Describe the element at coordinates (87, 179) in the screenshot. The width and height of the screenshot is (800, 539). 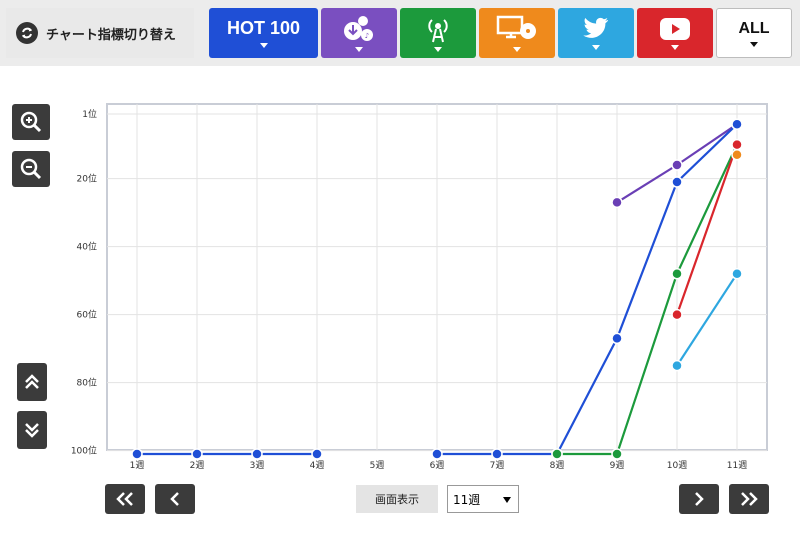
I see `y-tick-label: 20位` at that location.